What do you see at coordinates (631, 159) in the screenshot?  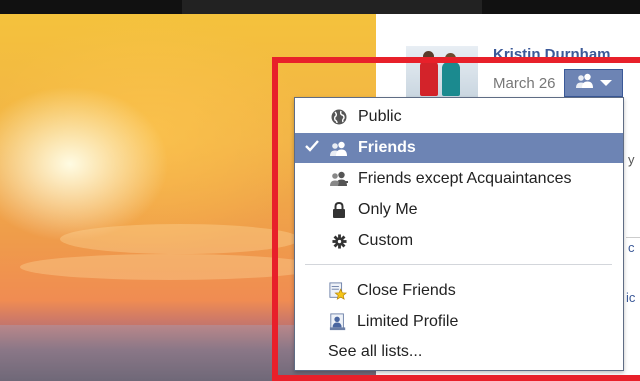 I see `post-text-fragment: y` at bounding box center [631, 159].